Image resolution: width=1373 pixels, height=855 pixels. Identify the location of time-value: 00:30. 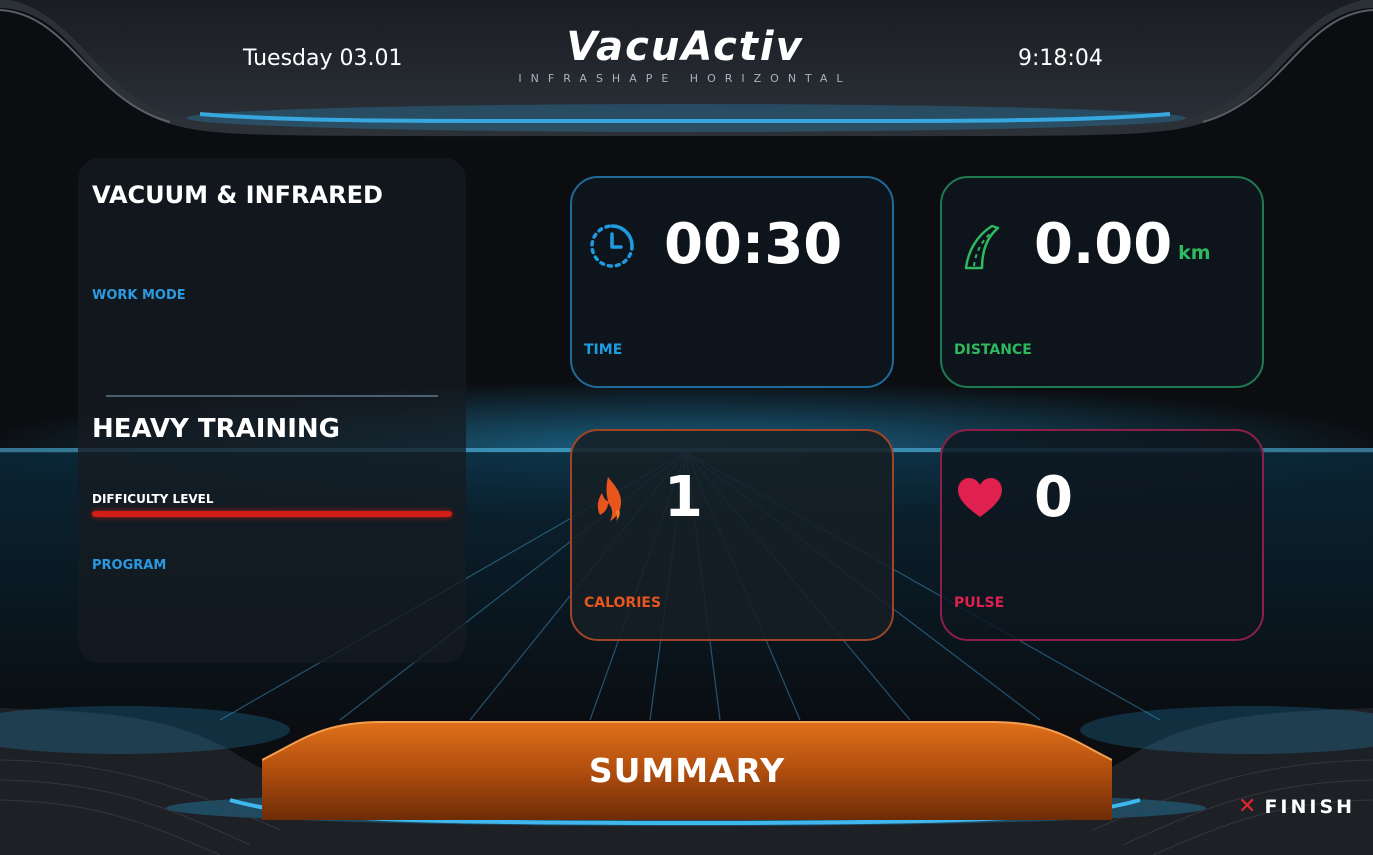
(753, 244).